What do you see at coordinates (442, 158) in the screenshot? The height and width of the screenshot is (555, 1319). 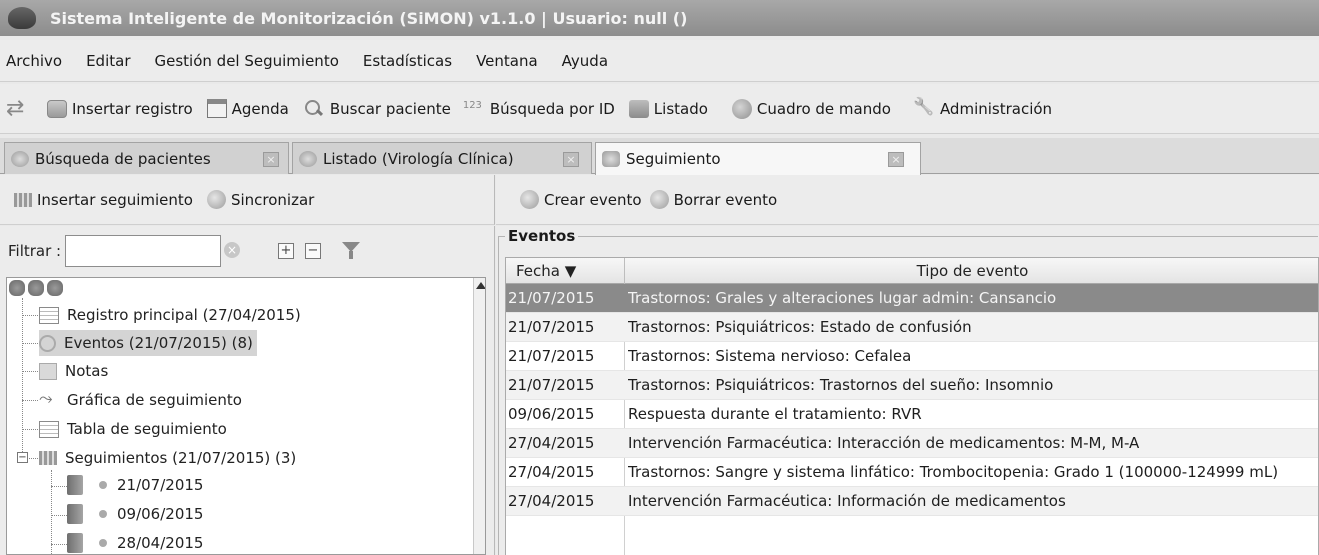 I see `tab-listado-virologia: Listado (Virología Clínica) ×` at bounding box center [442, 158].